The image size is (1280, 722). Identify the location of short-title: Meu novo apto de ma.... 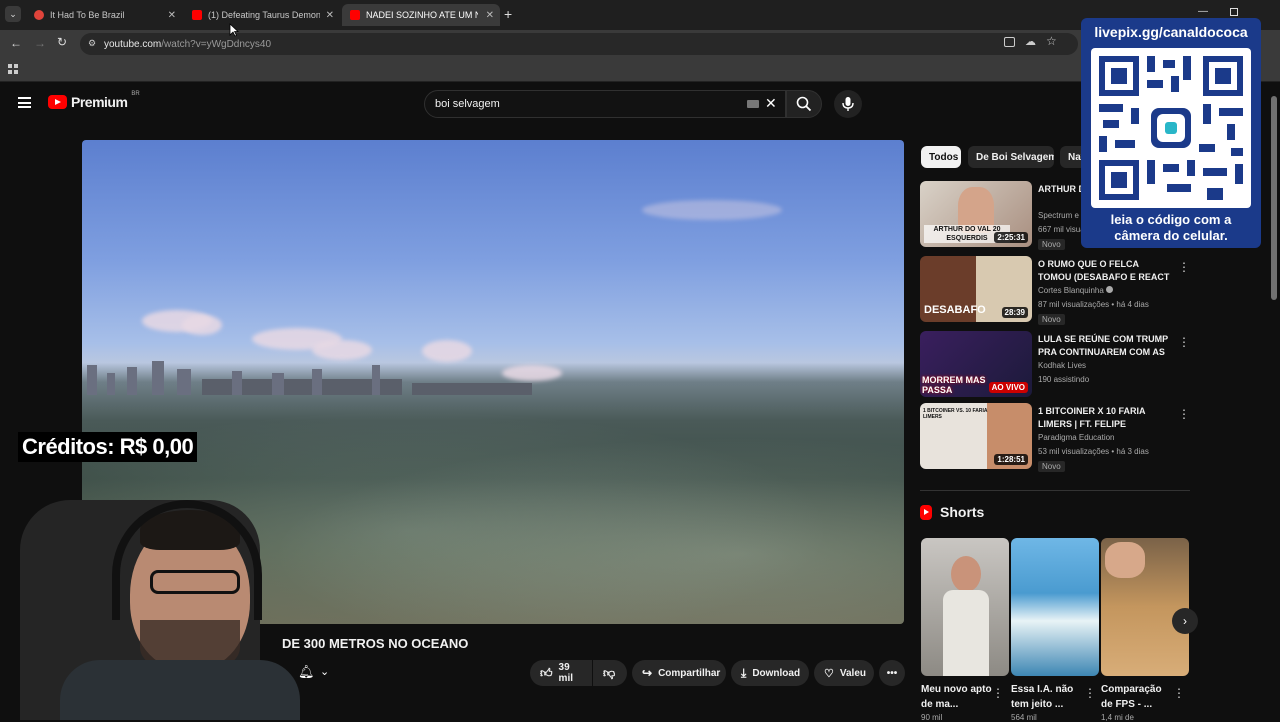
(958, 697).